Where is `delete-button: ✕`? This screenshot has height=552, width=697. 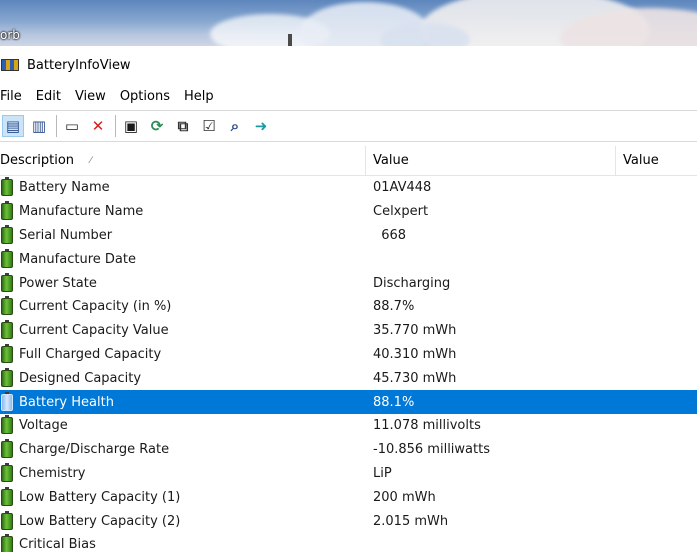
delete-button: ✕ is located at coordinates (98, 126).